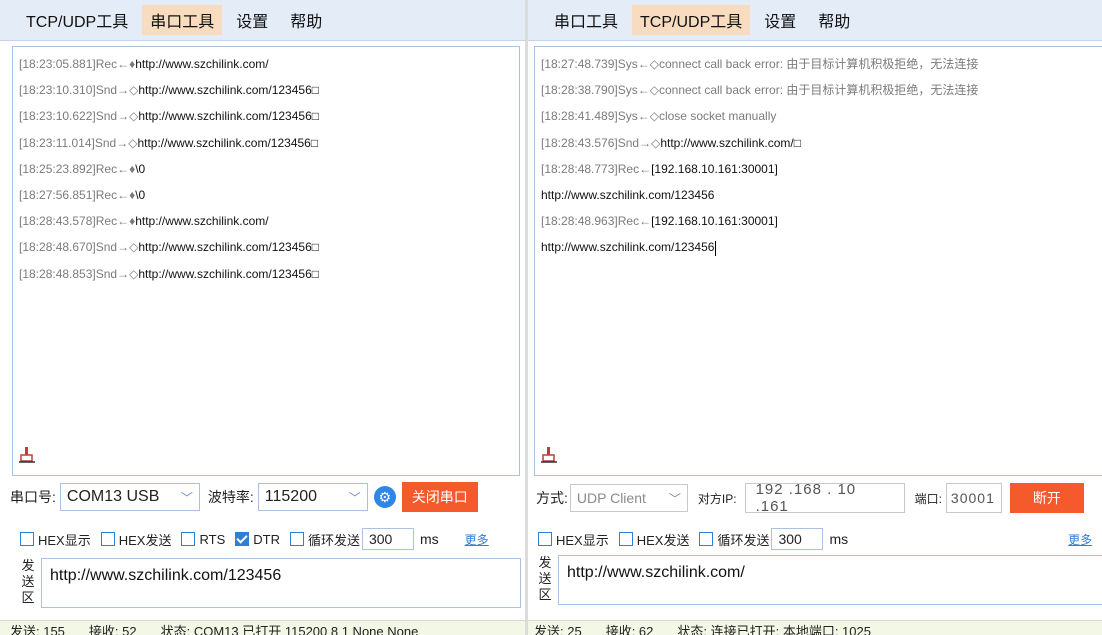 The image size is (1102, 635). Describe the element at coordinates (1046, 498) in the screenshot. I see `disconnect-button: 断开` at that location.